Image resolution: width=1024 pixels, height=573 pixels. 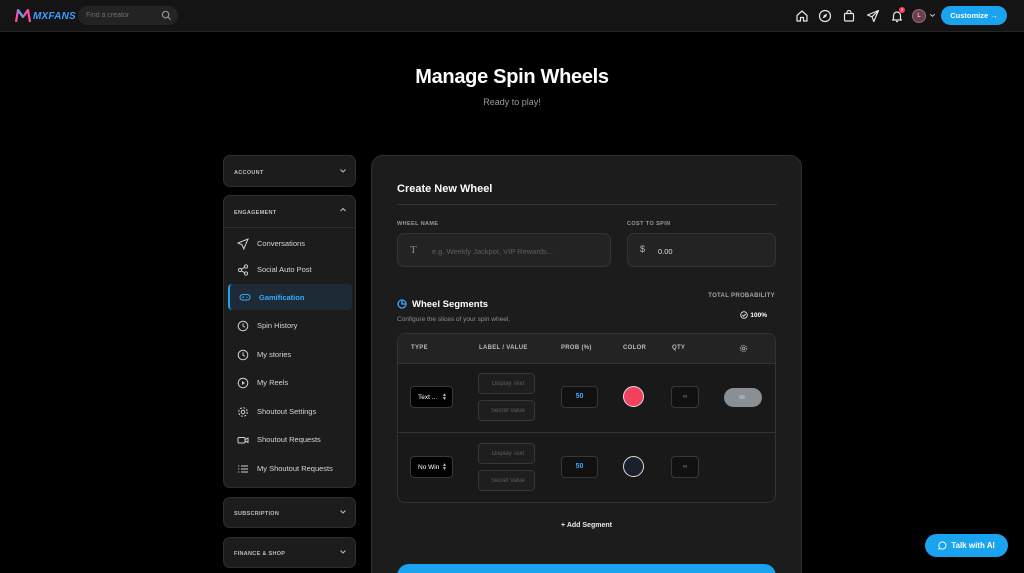 What do you see at coordinates (249, 173) in the screenshot?
I see `section-label: ACCOUNT` at bounding box center [249, 173].